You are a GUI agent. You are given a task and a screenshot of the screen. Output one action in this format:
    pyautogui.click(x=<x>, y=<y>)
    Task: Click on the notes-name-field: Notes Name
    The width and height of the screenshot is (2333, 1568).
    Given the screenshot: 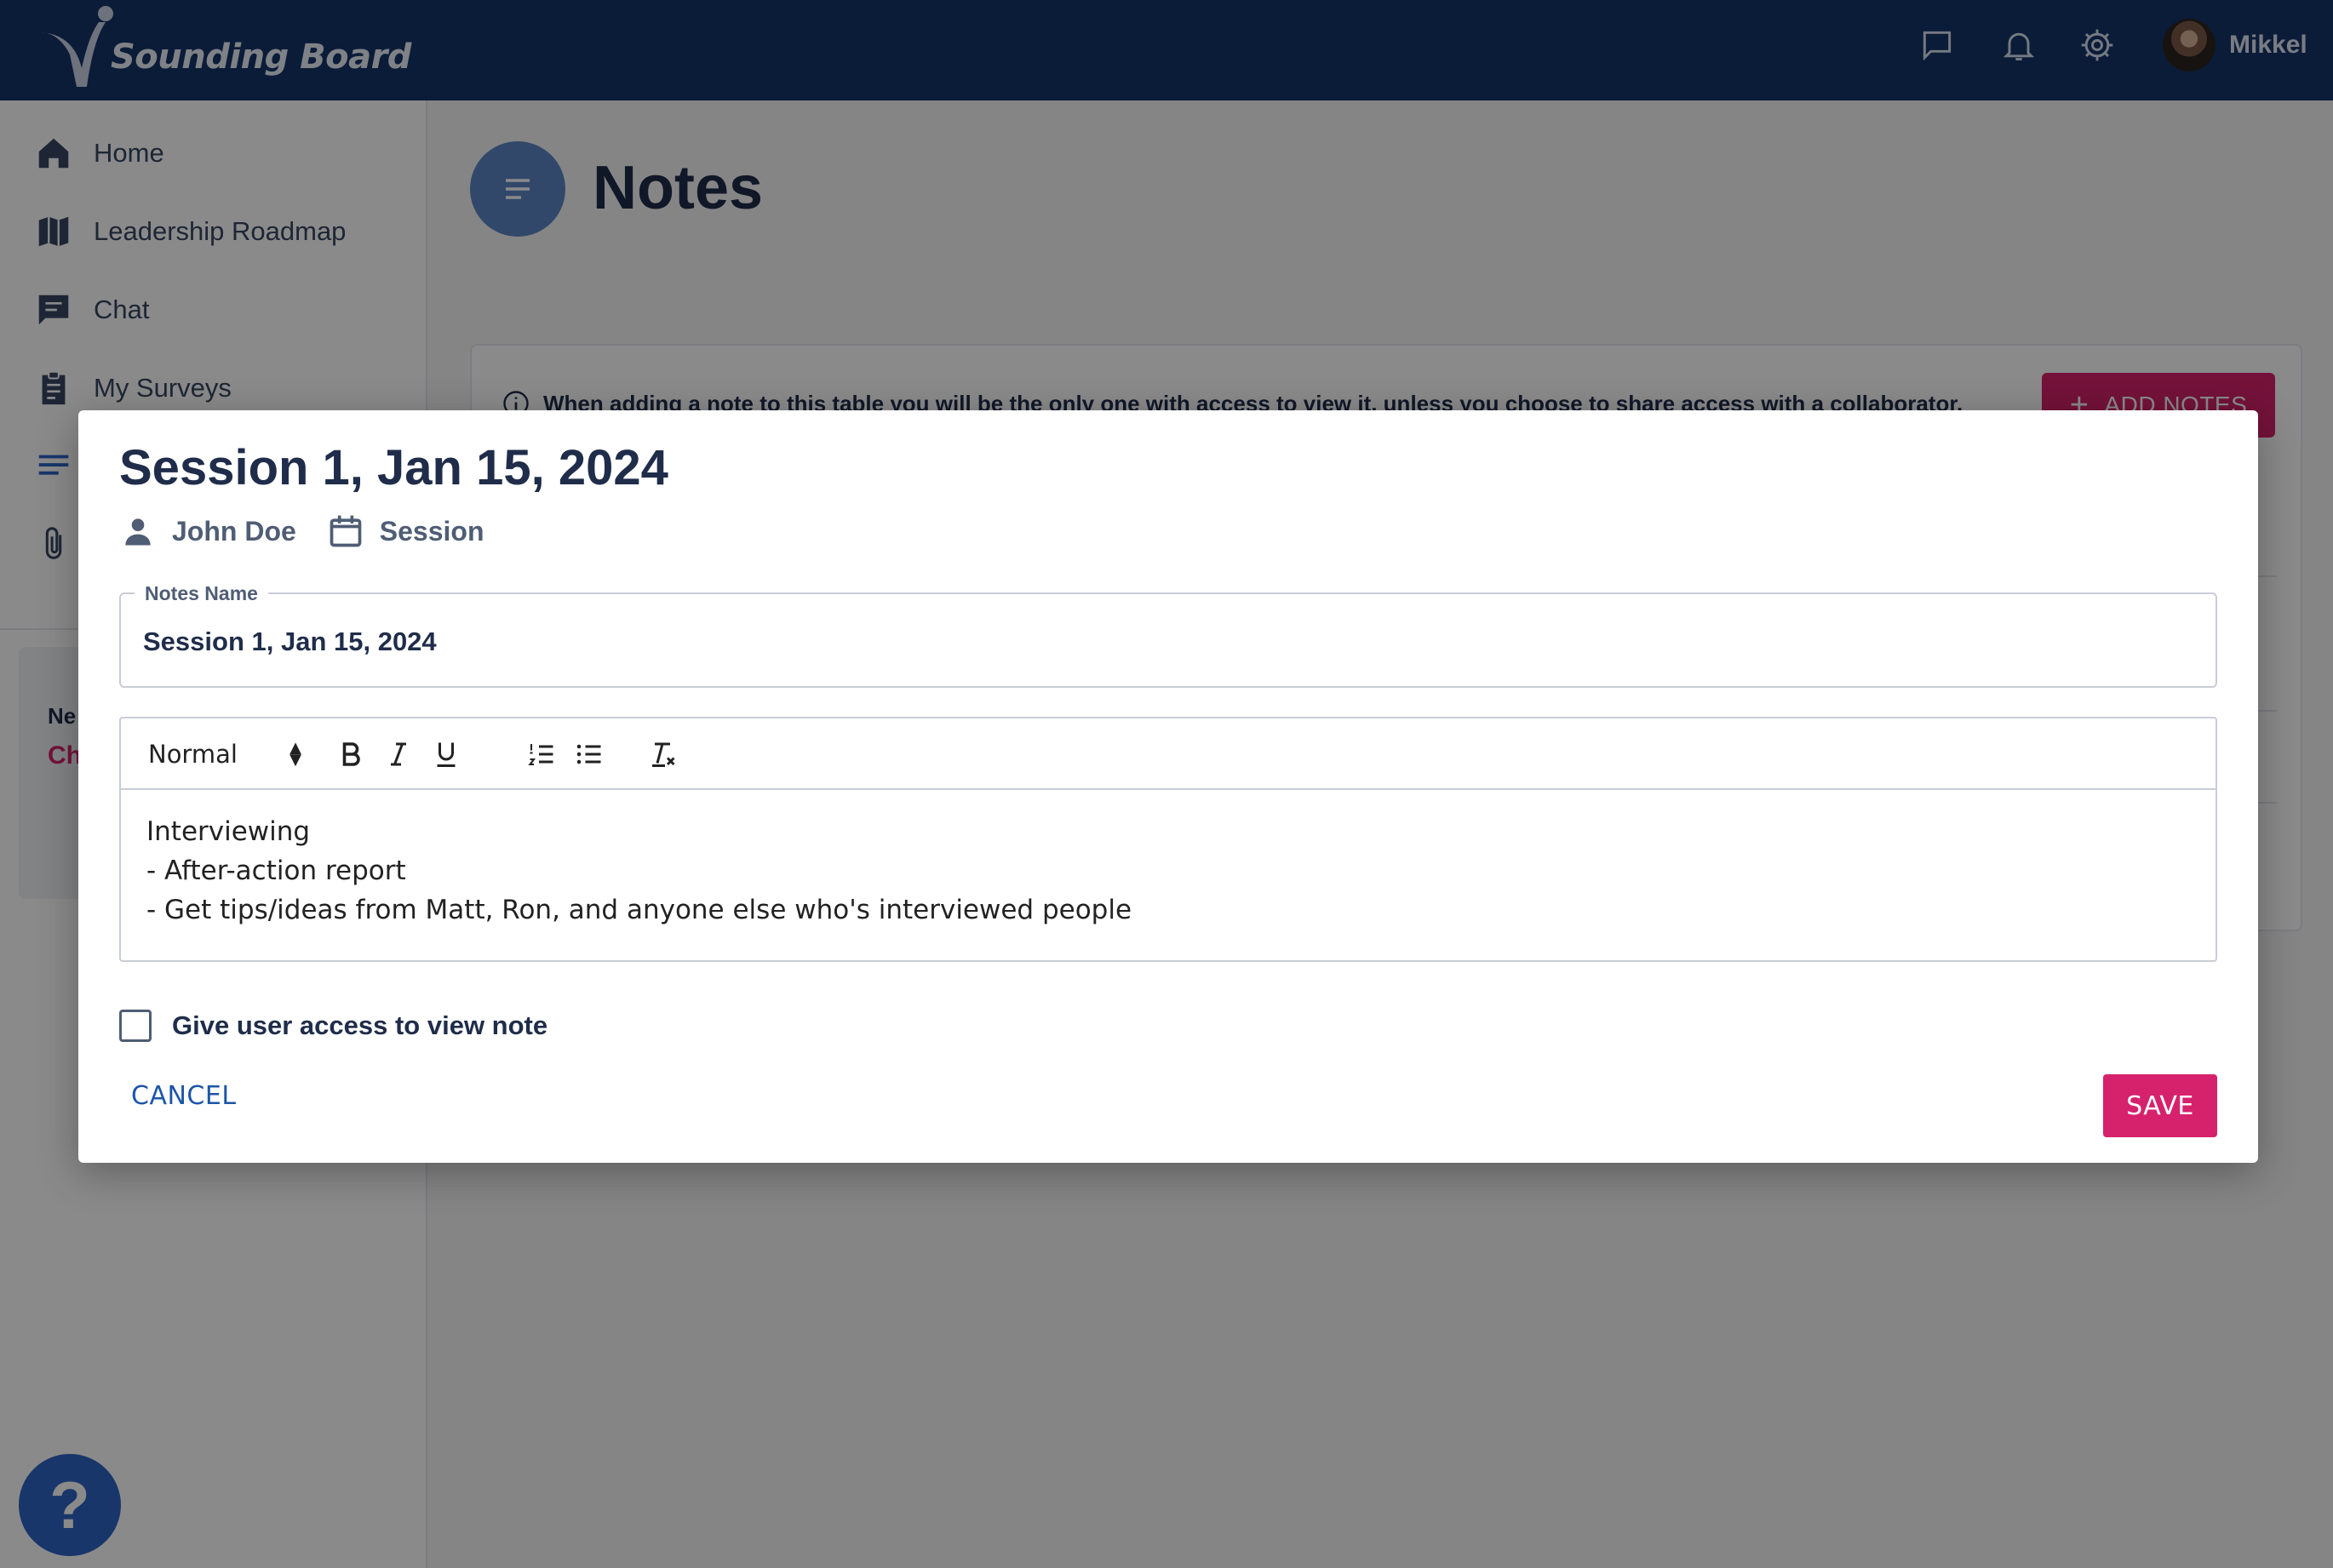 What is the action you would take?
    pyautogui.click(x=1168, y=635)
    